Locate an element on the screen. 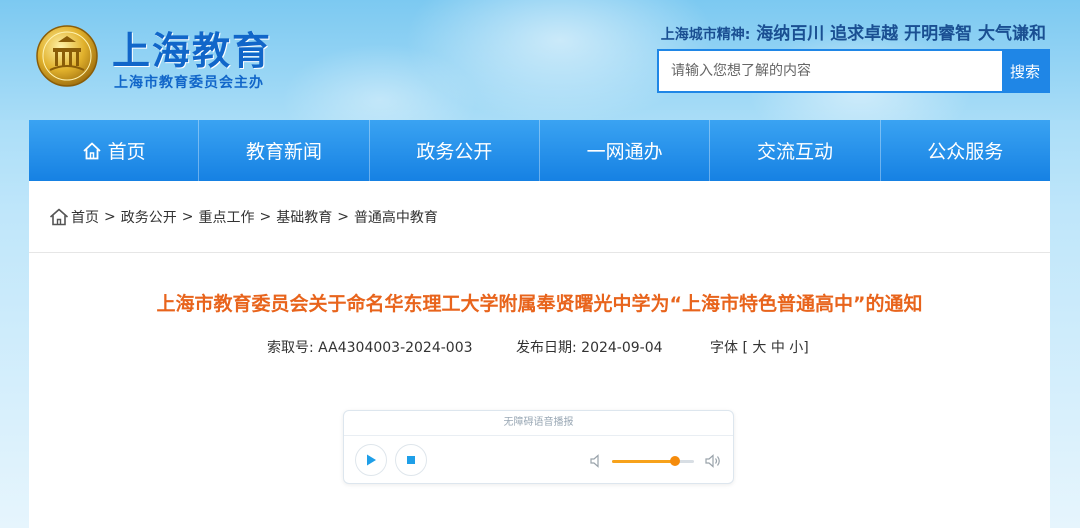 This screenshot has width=1080, height=528. nav-item-label: 一网通办 is located at coordinates (624, 152).